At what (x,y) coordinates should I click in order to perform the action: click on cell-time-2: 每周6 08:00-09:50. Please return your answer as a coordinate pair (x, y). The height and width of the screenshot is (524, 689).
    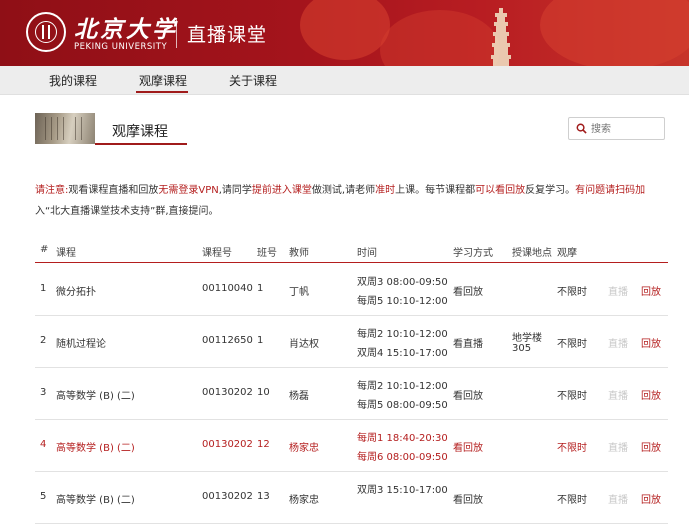
    Looking at the image, I should click on (402, 457).